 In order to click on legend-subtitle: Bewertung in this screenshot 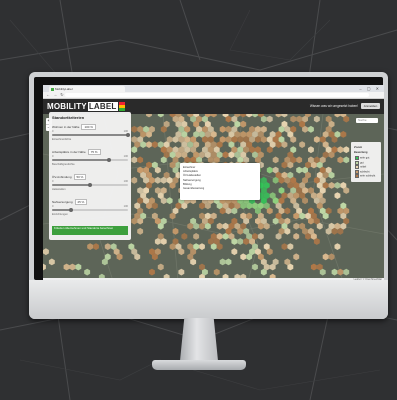, I will do `click(361, 152)`.